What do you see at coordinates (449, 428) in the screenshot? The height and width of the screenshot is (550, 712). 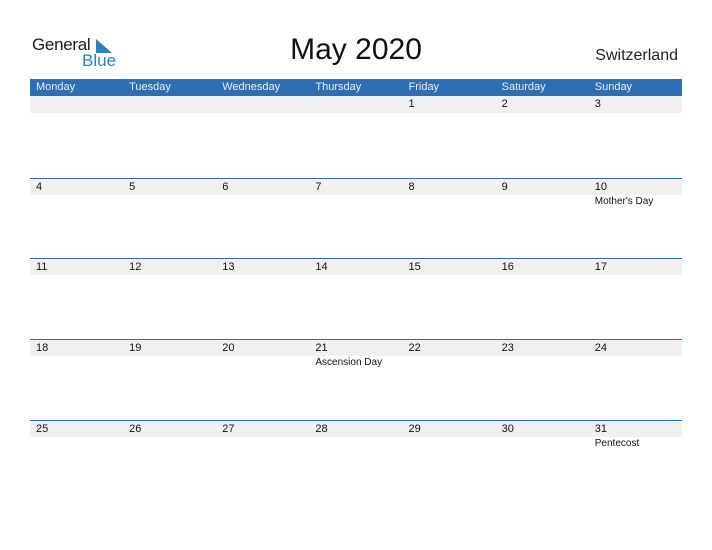 I see `day-number: 29` at bounding box center [449, 428].